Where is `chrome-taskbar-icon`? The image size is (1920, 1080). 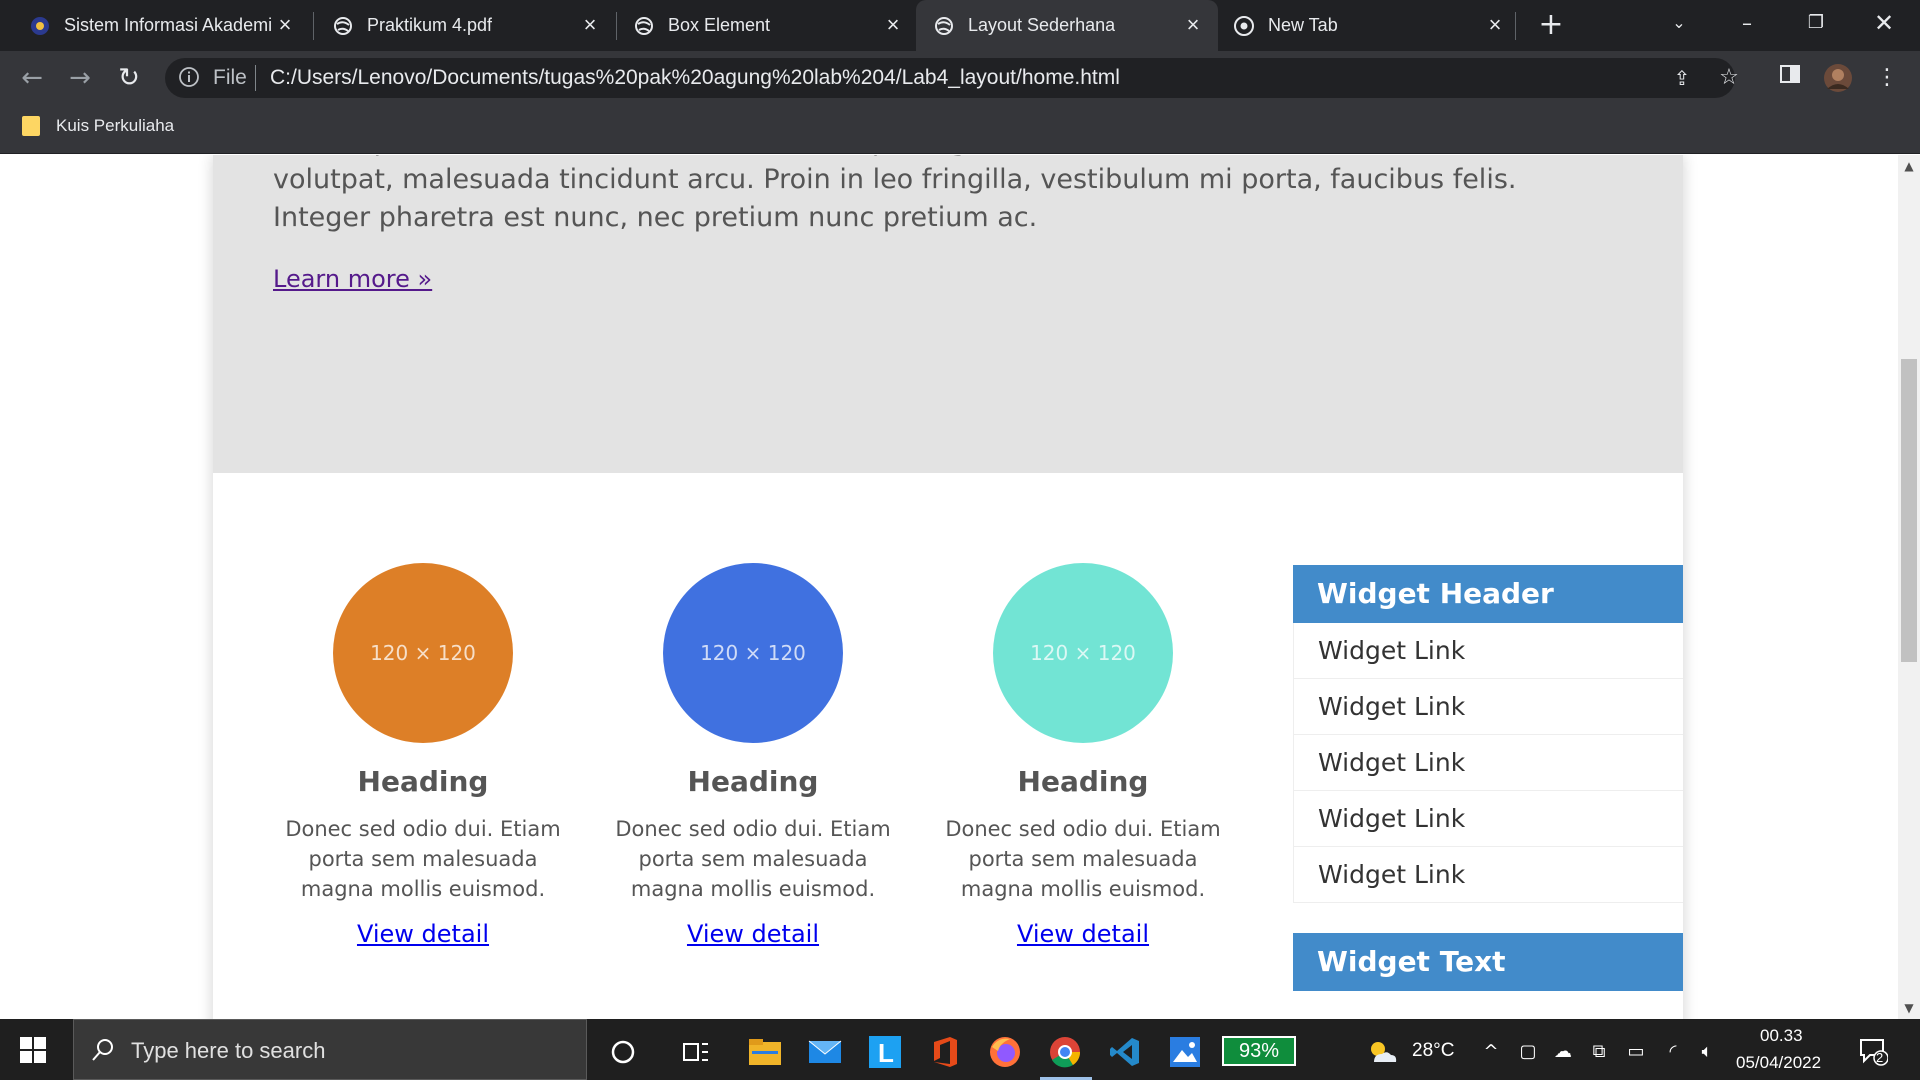 chrome-taskbar-icon is located at coordinates (1065, 1052).